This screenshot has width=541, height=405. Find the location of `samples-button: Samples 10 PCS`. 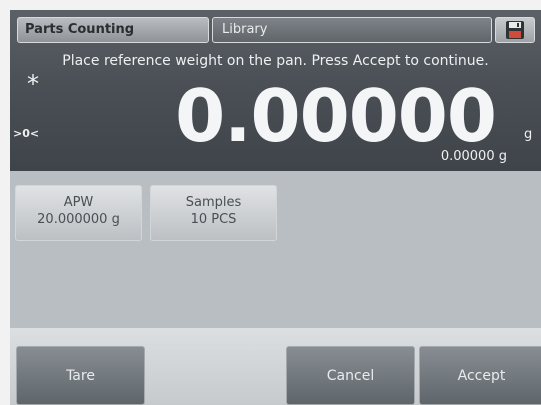

samples-button: Samples 10 PCS is located at coordinates (213, 213).